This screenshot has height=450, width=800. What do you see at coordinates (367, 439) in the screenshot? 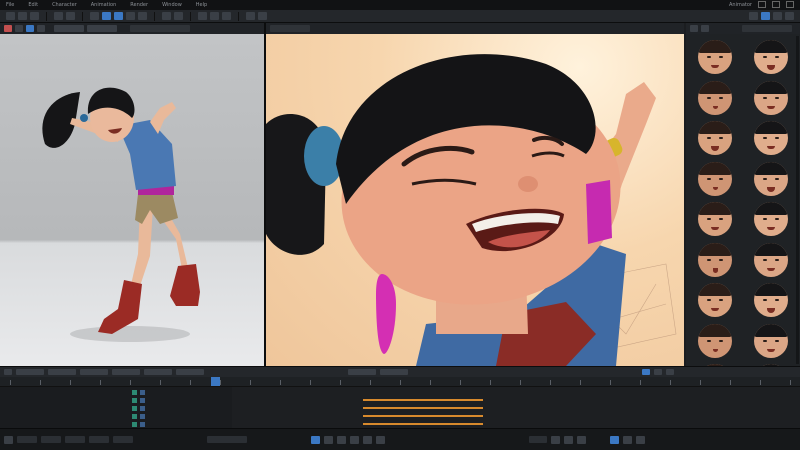
I see `loop-icon` at bounding box center [367, 439].